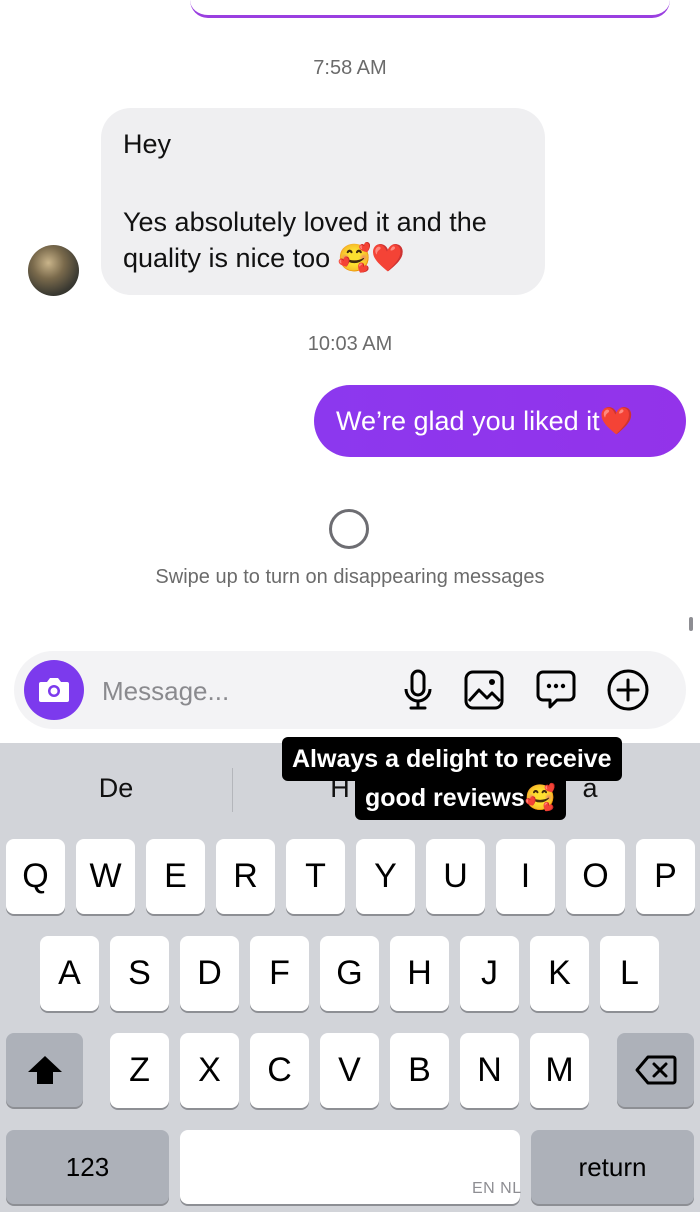 Image resolution: width=700 pixels, height=1212 pixels. I want to click on shift-icon, so click(44, 1070).